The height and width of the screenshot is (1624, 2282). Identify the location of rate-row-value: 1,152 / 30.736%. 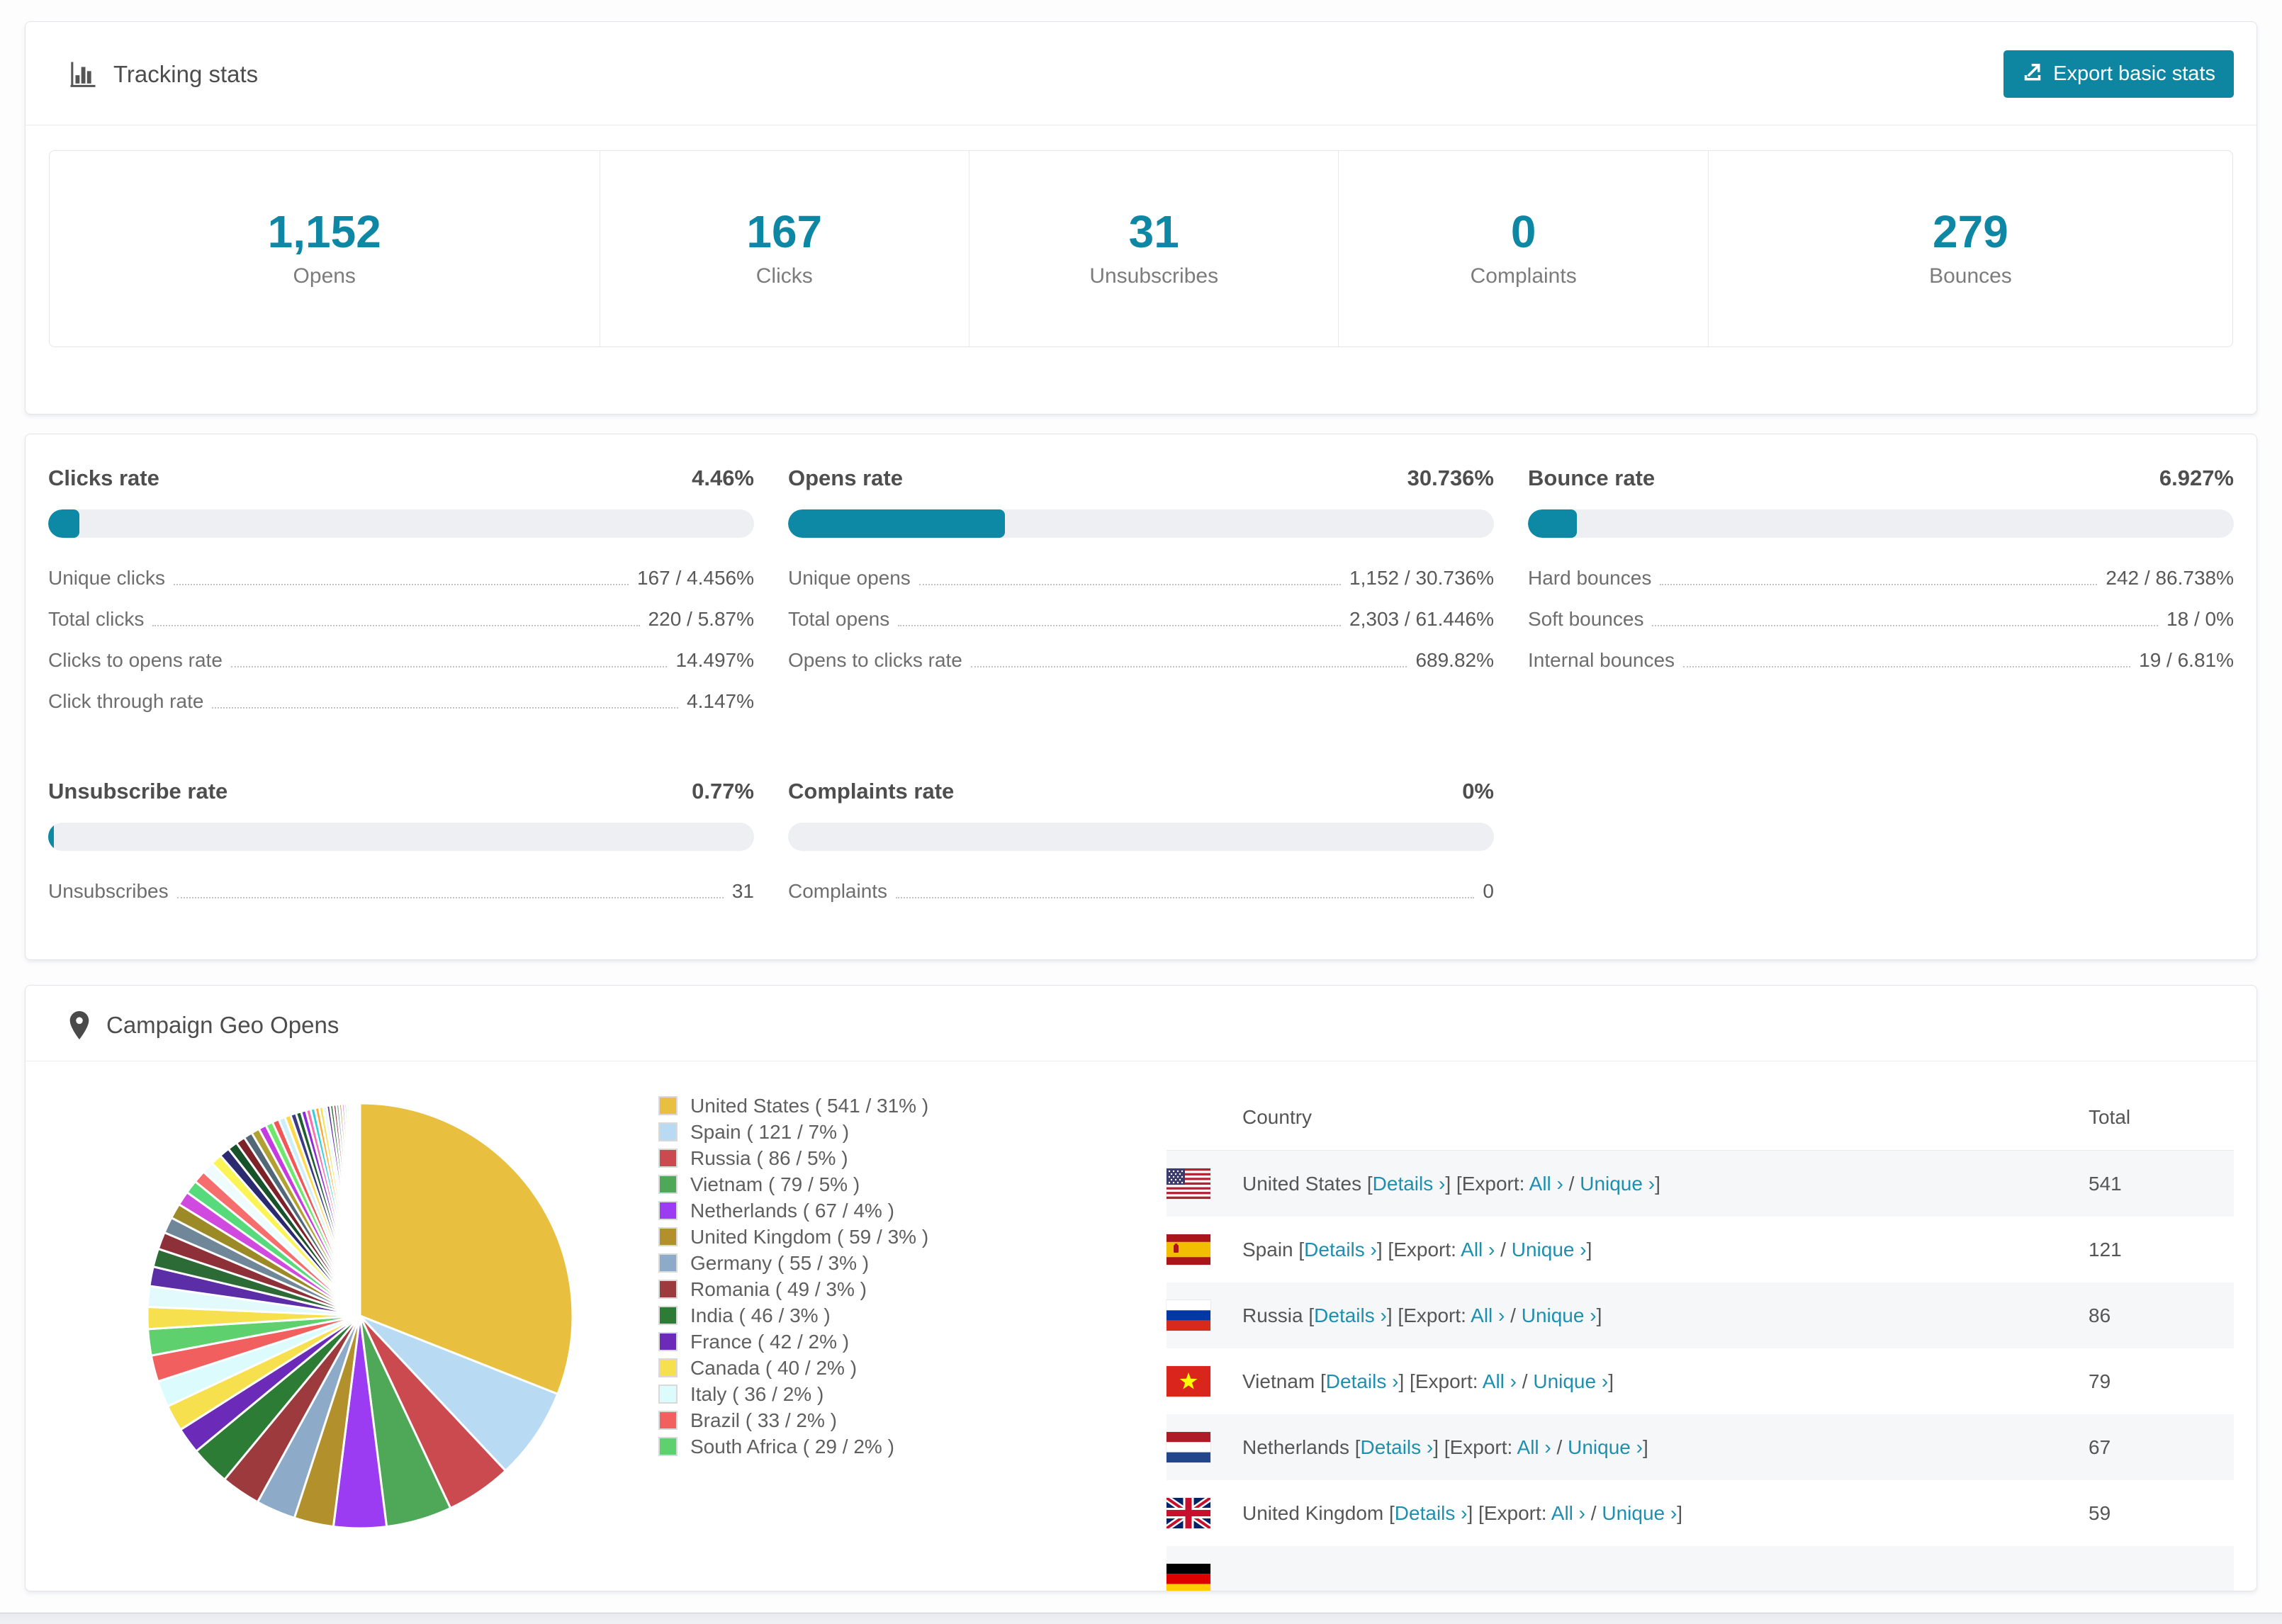
(1421, 579).